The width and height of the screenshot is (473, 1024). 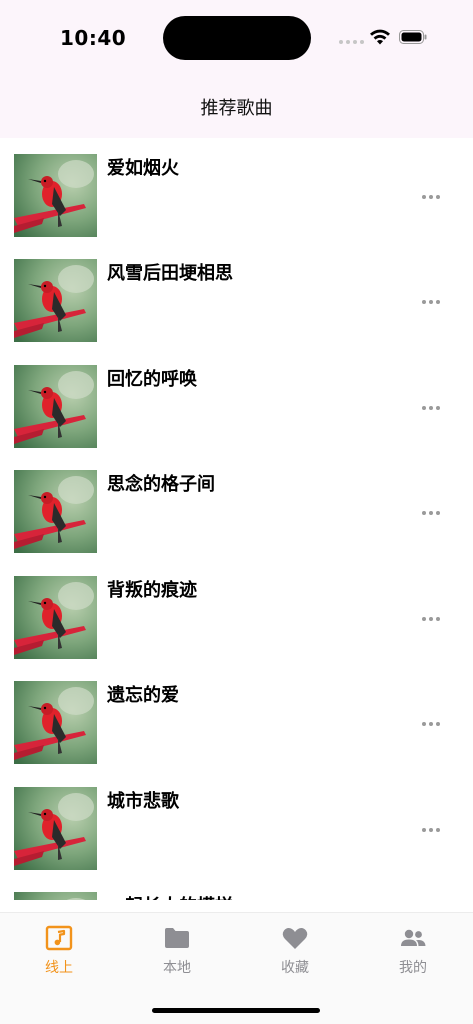 What do you see at coordinates (161, 484) in the screenshot?
I see `song-title: 思念的格子间` at bounding box center [161, 484].